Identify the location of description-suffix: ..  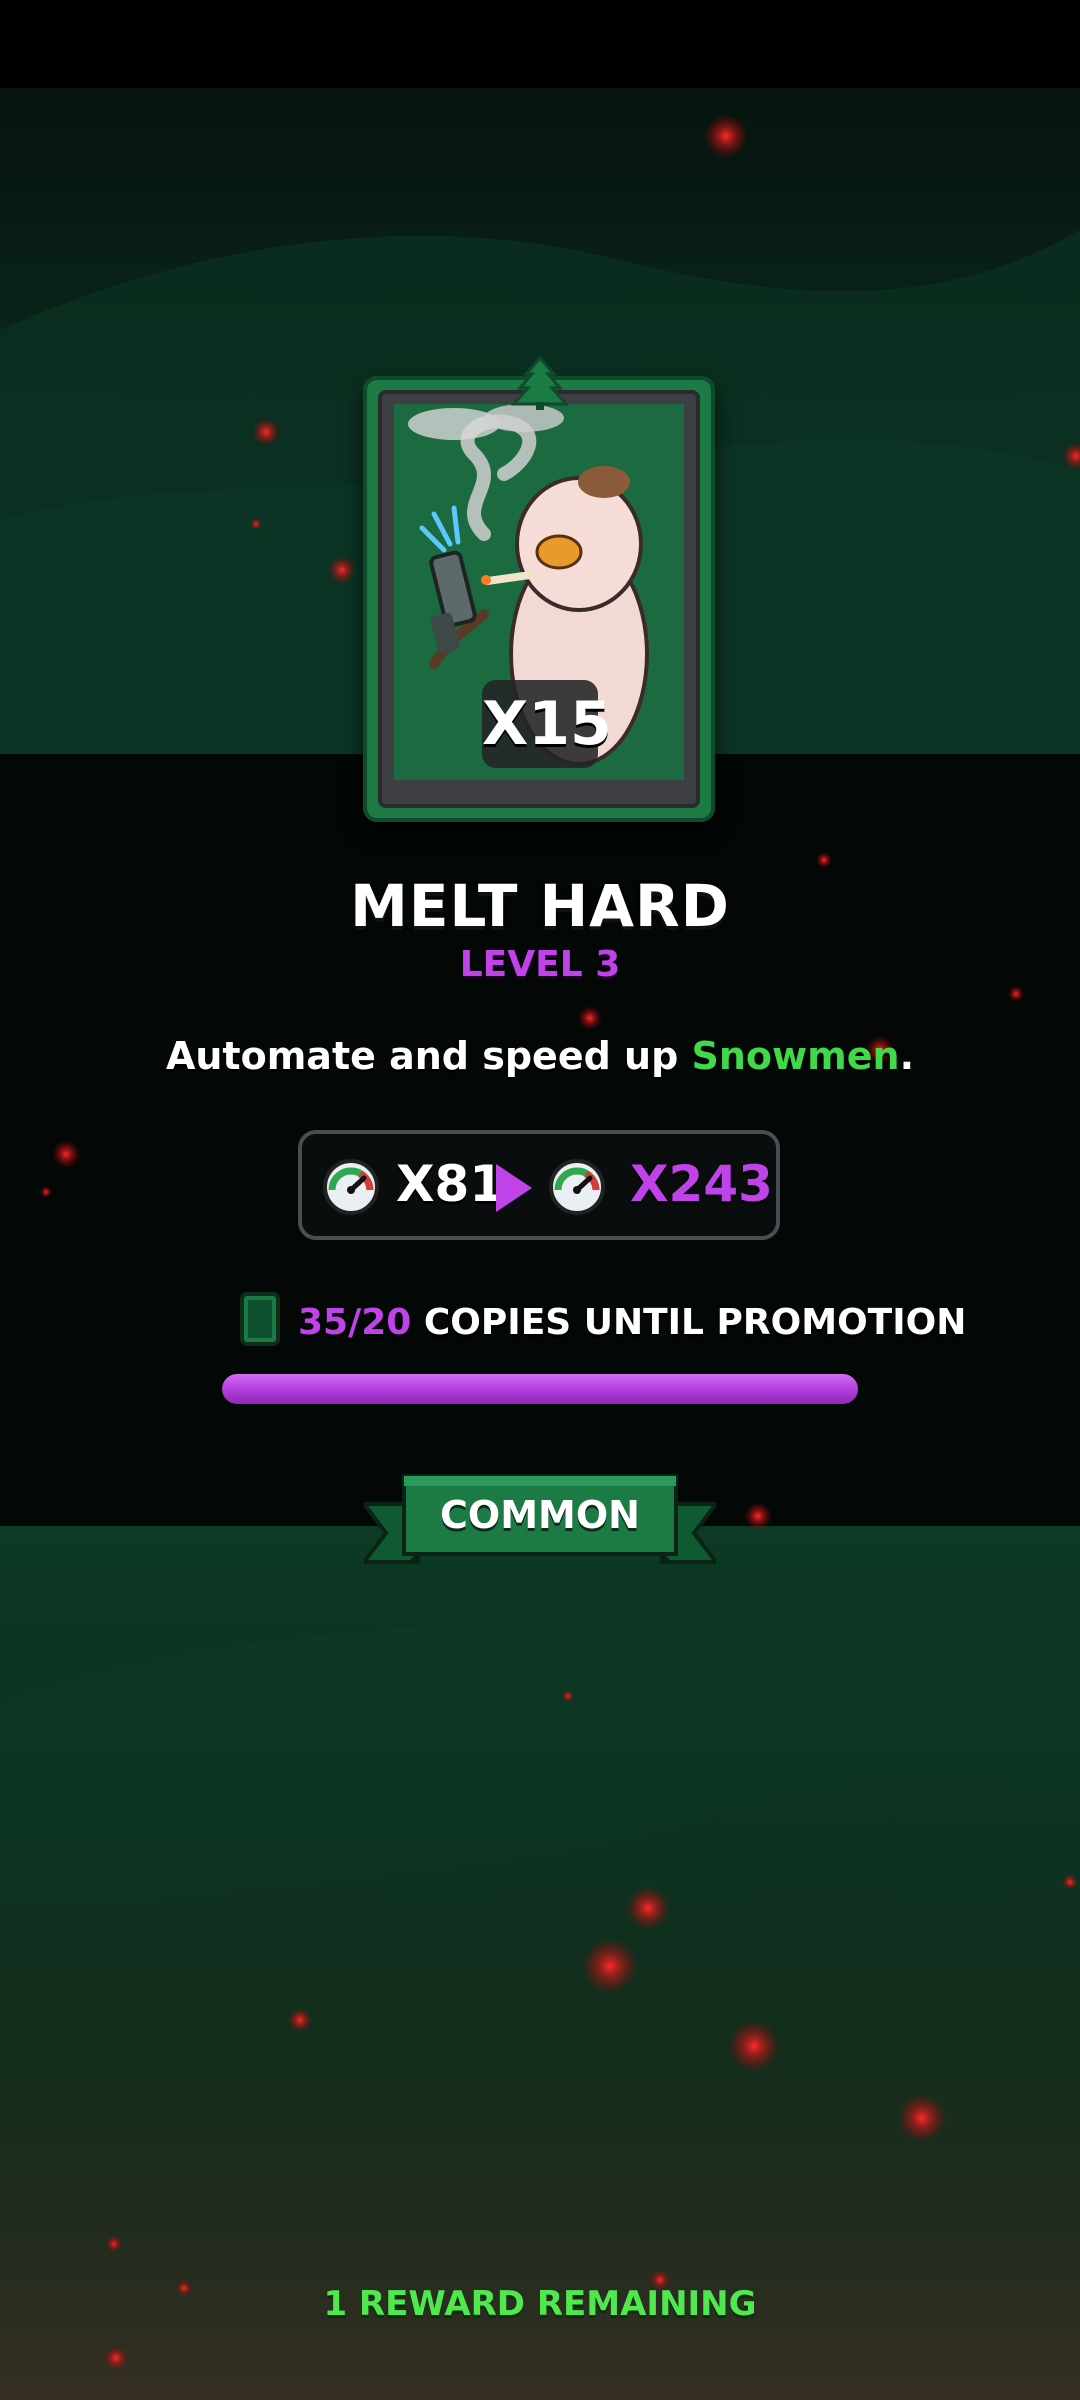
(907, 1056).